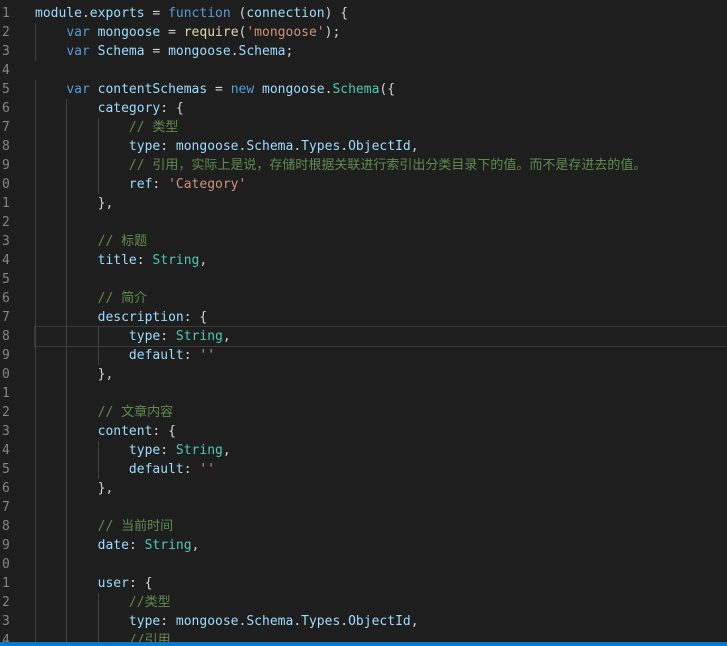 The height and width of the screenshot is (646, 727). Describe the element at coordinates (293, 89) in the screenshot. I see `code-token: mongoose` at that location.